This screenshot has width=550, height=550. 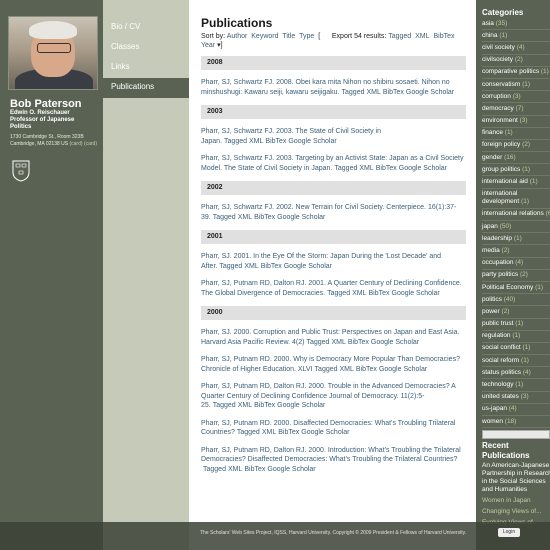 I want to click on login-button: Login, so click(x=509, y=532).